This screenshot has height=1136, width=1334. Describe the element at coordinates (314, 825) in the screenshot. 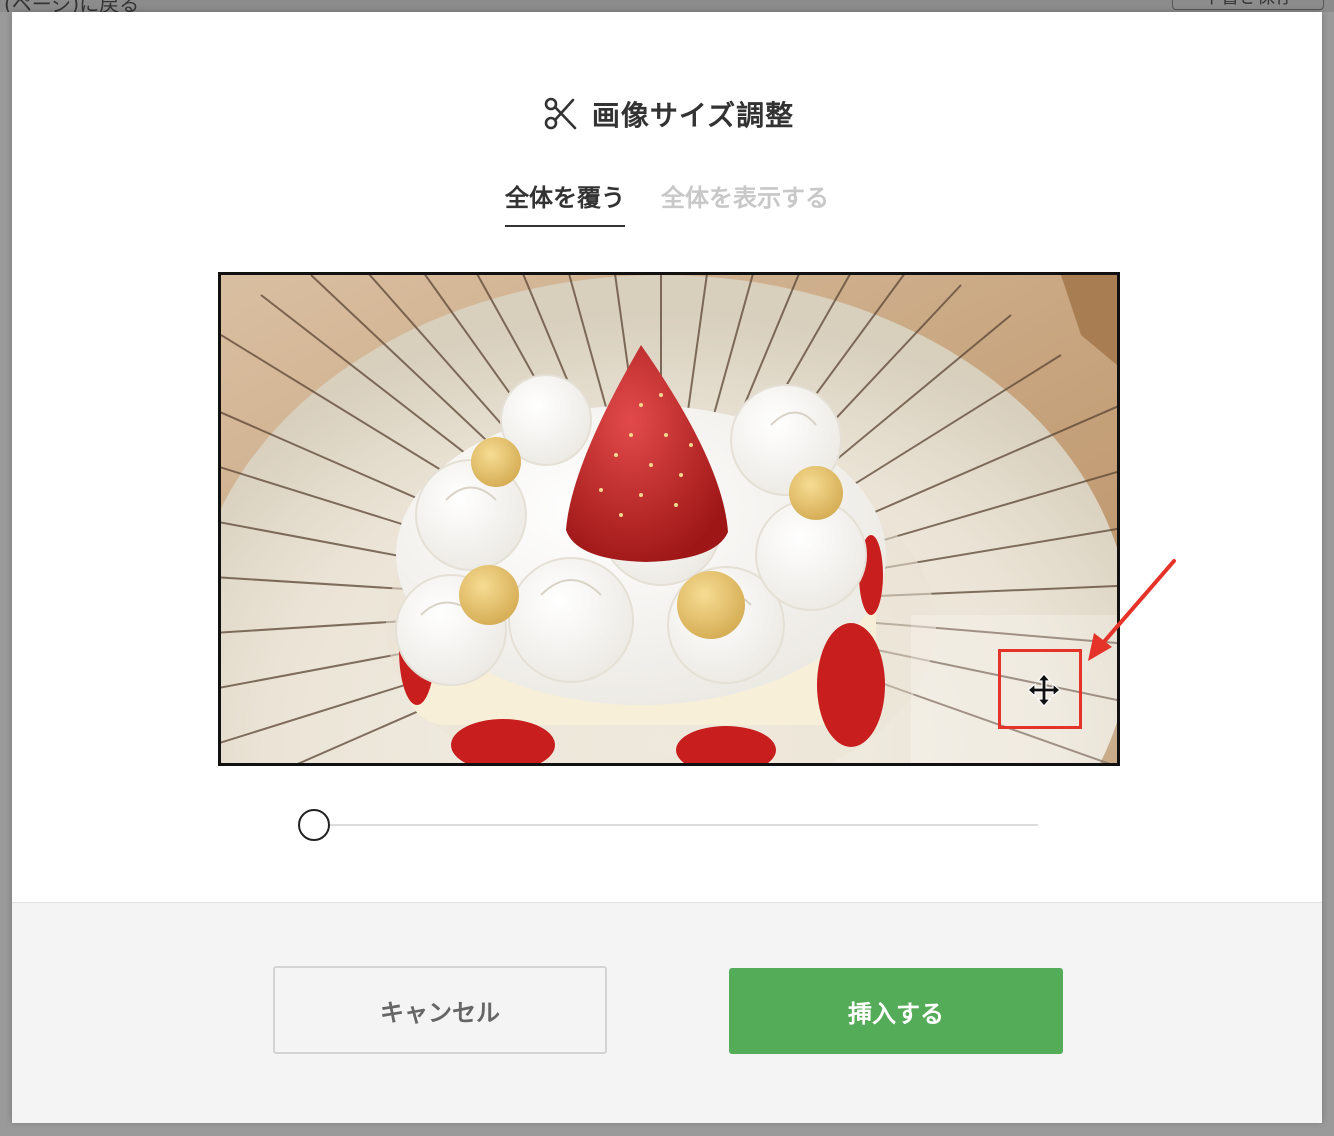

I see `zoom-slider-knob` at that location.